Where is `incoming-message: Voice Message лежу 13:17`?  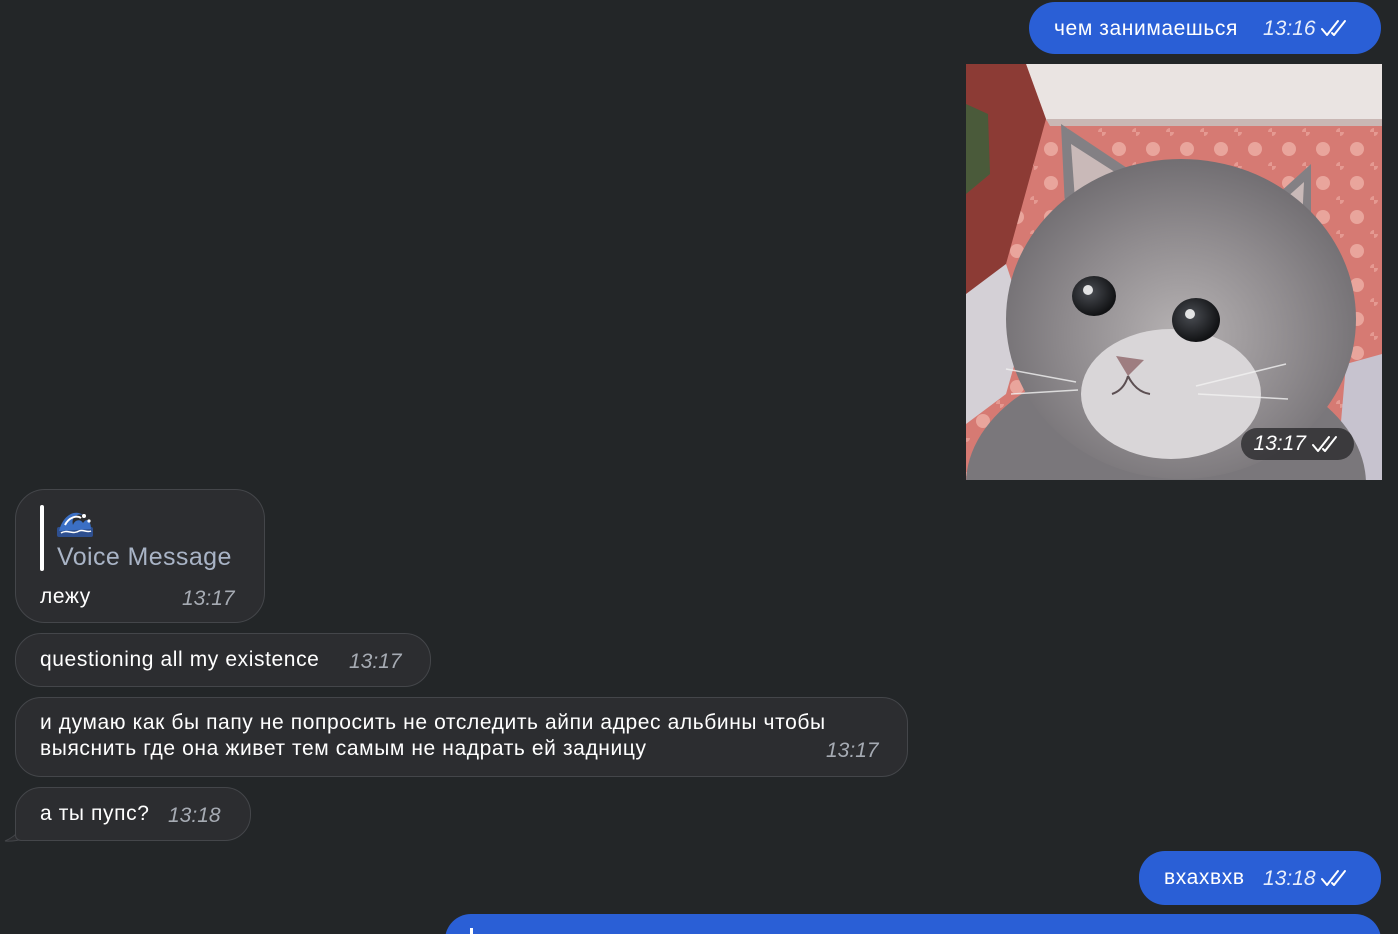
incoming-message: Voice Message лежу 13:17 is located at coordinates (140, 556).